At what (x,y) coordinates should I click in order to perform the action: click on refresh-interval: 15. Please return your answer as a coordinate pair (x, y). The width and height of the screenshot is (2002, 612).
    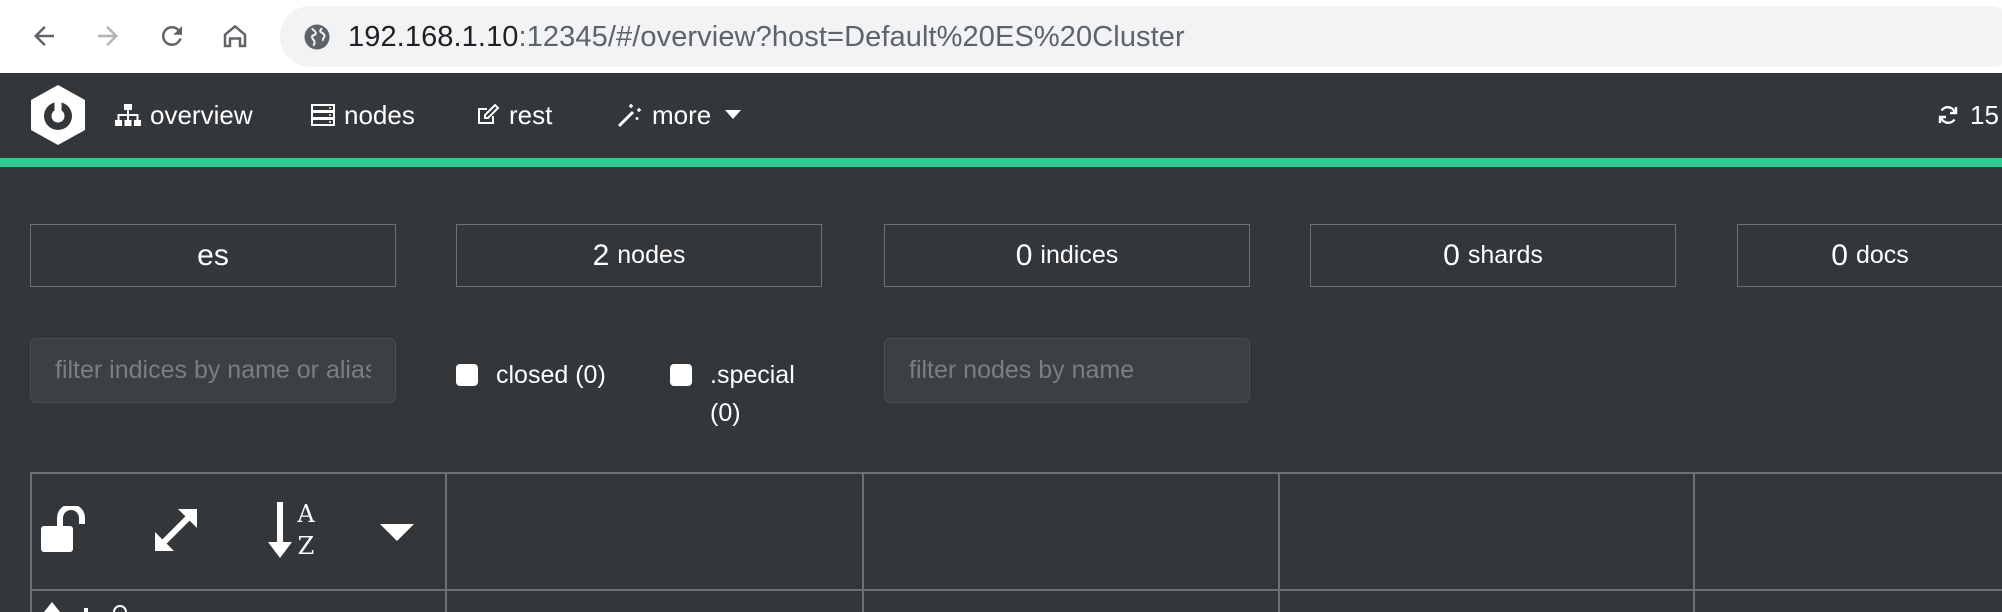
    Looking at the image, I should click on (1967, 115).